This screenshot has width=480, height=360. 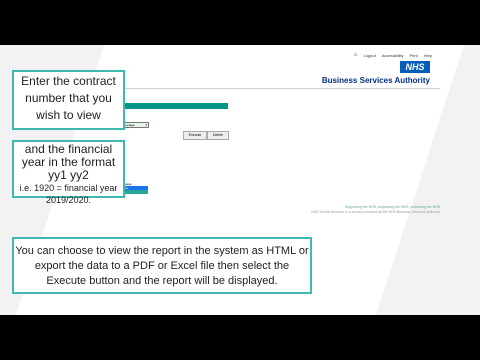 I want to click on delete-button: Delete, so click(x=218, y=135).